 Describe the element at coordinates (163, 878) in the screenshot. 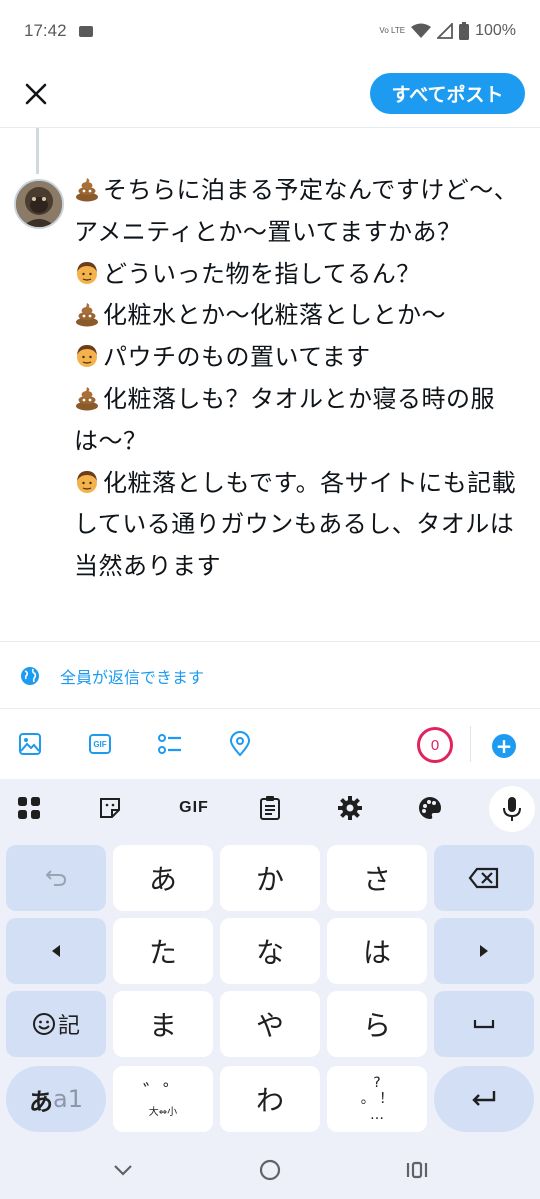

I see `key-a: あ` at that location.